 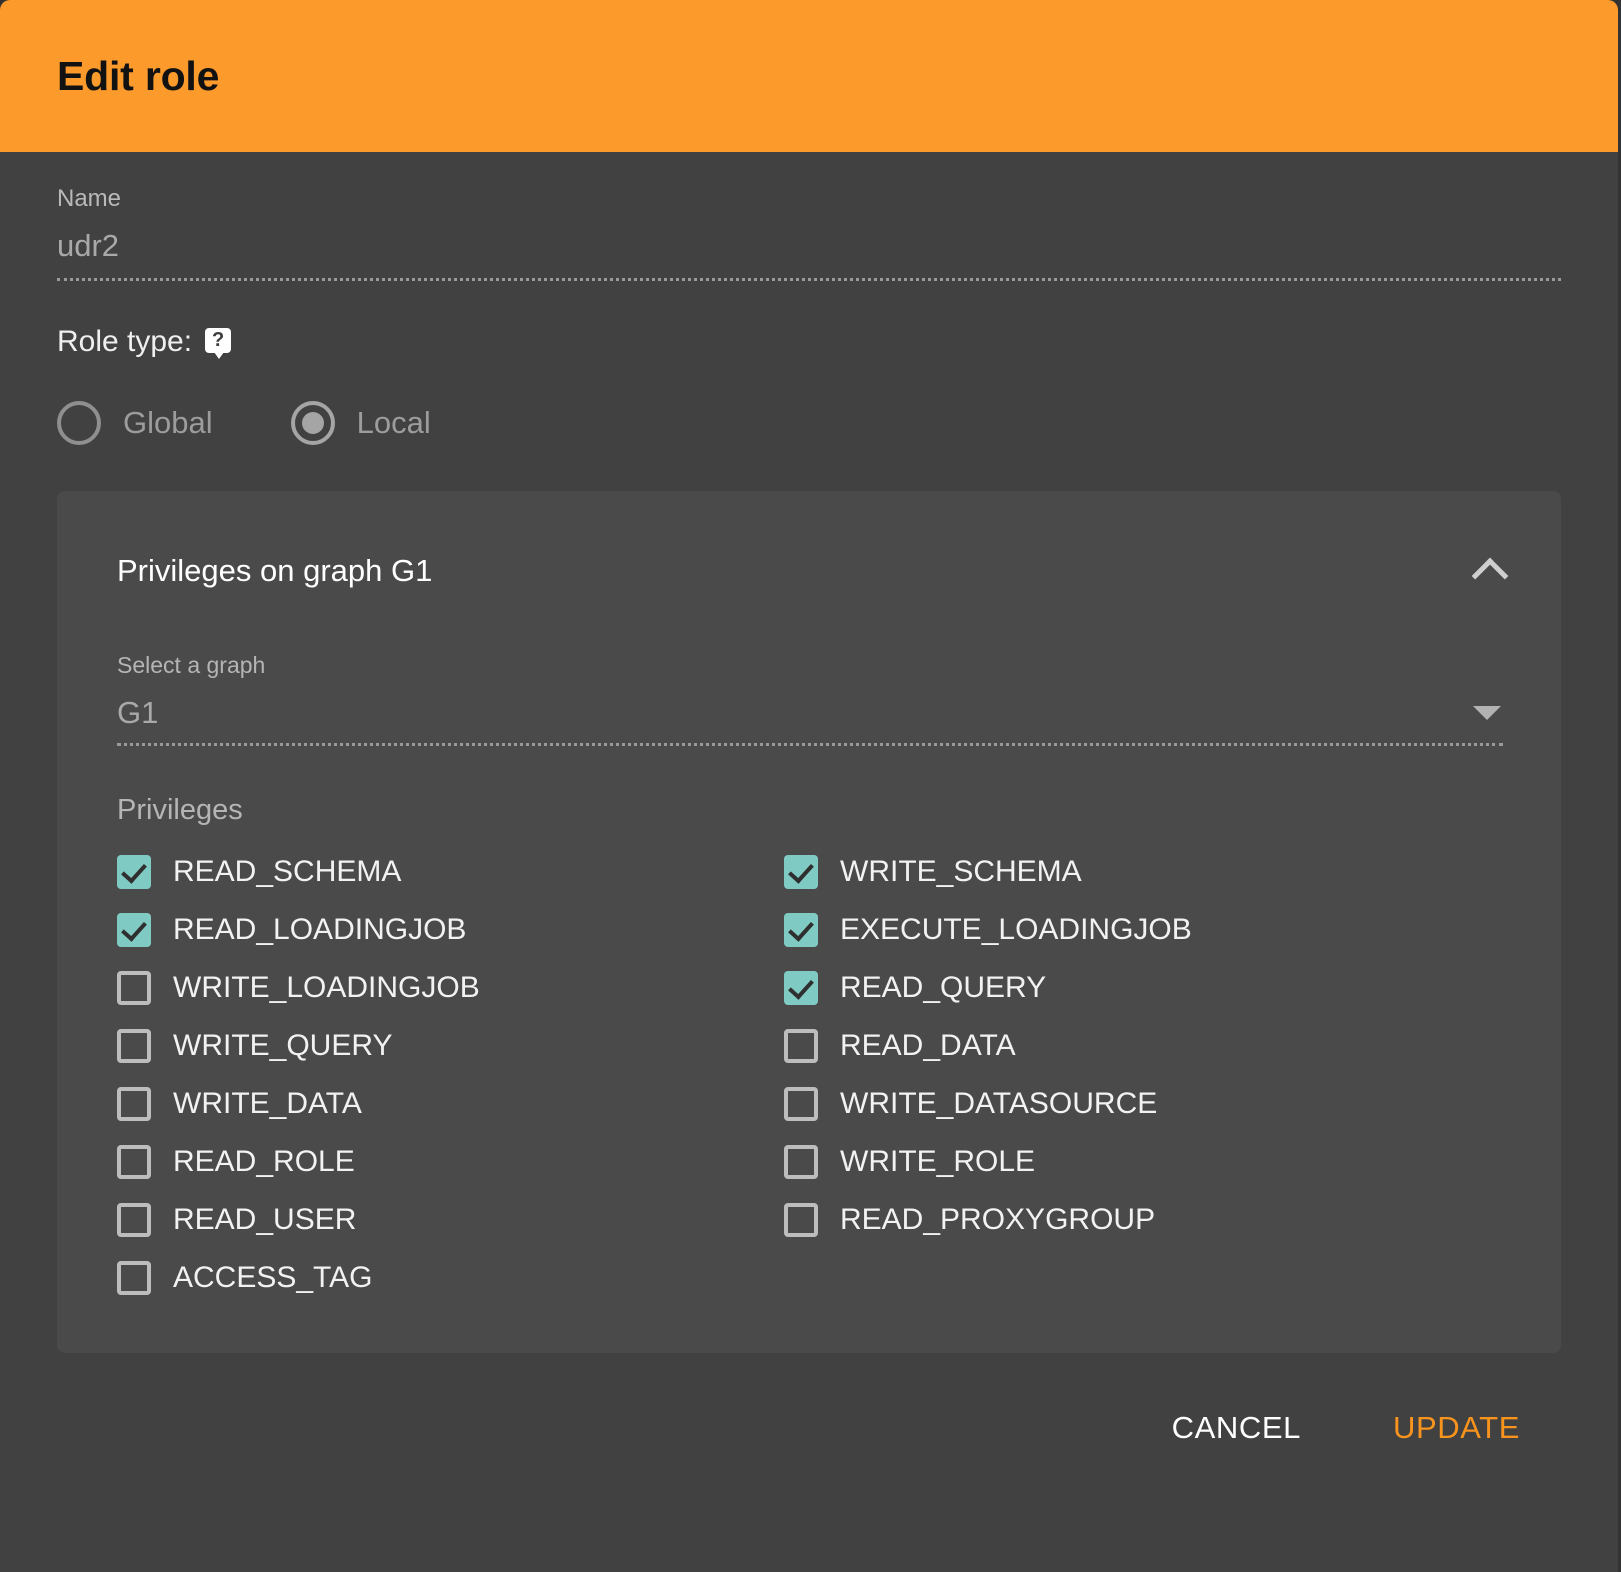 I want to click on name-field-group: Name udr2, so click(x=809, y=232).